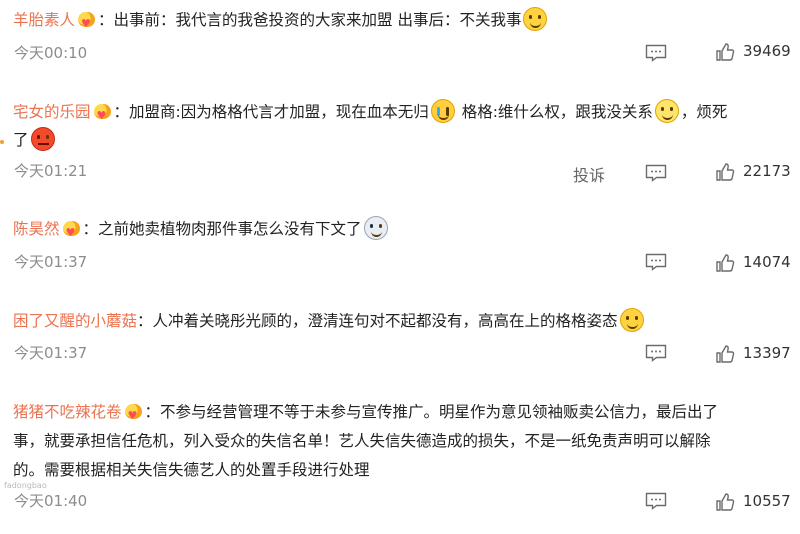 This screenshot has height=534, width=800. I want to click on comment-username: 陈昊然, so click(36, 229).